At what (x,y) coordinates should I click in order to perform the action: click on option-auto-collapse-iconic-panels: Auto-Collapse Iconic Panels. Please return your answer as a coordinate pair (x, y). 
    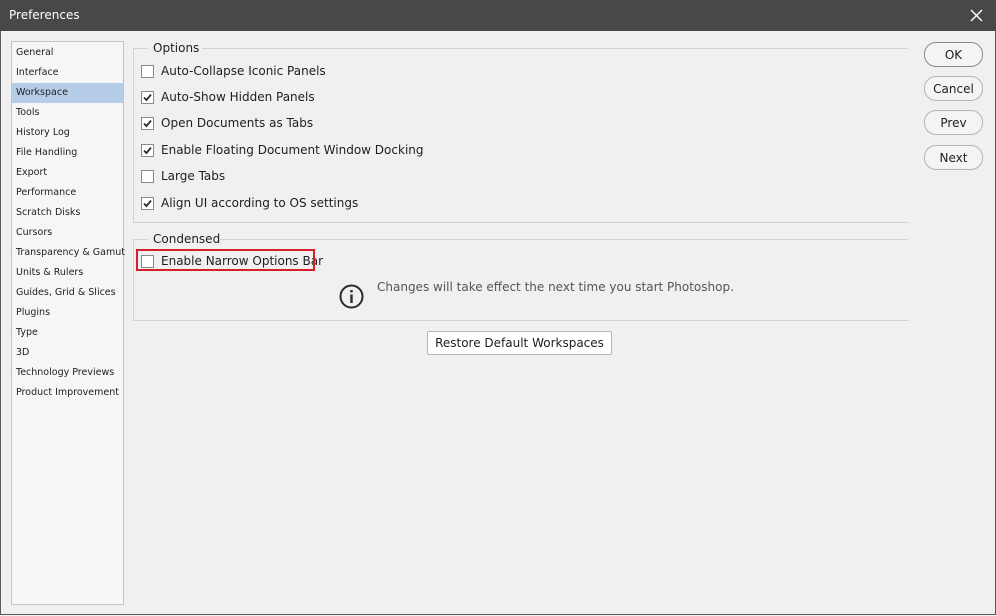
    Looking at the image, I should click on (233, 71).